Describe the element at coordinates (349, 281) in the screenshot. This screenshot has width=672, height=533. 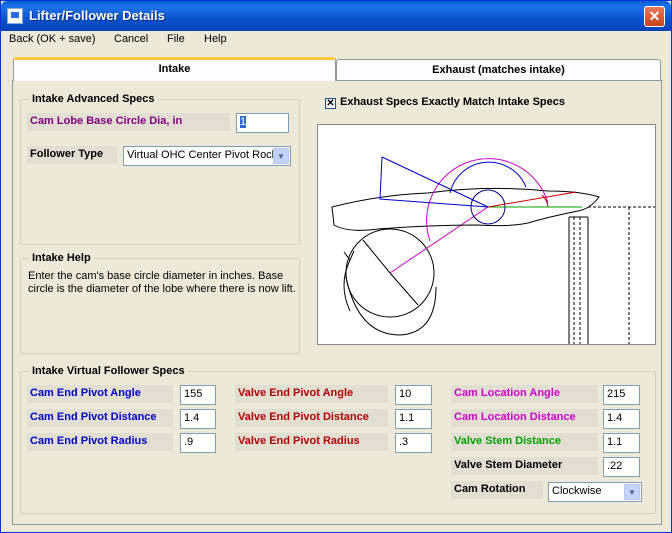
I see `cam-rotation-arrow` at that location.